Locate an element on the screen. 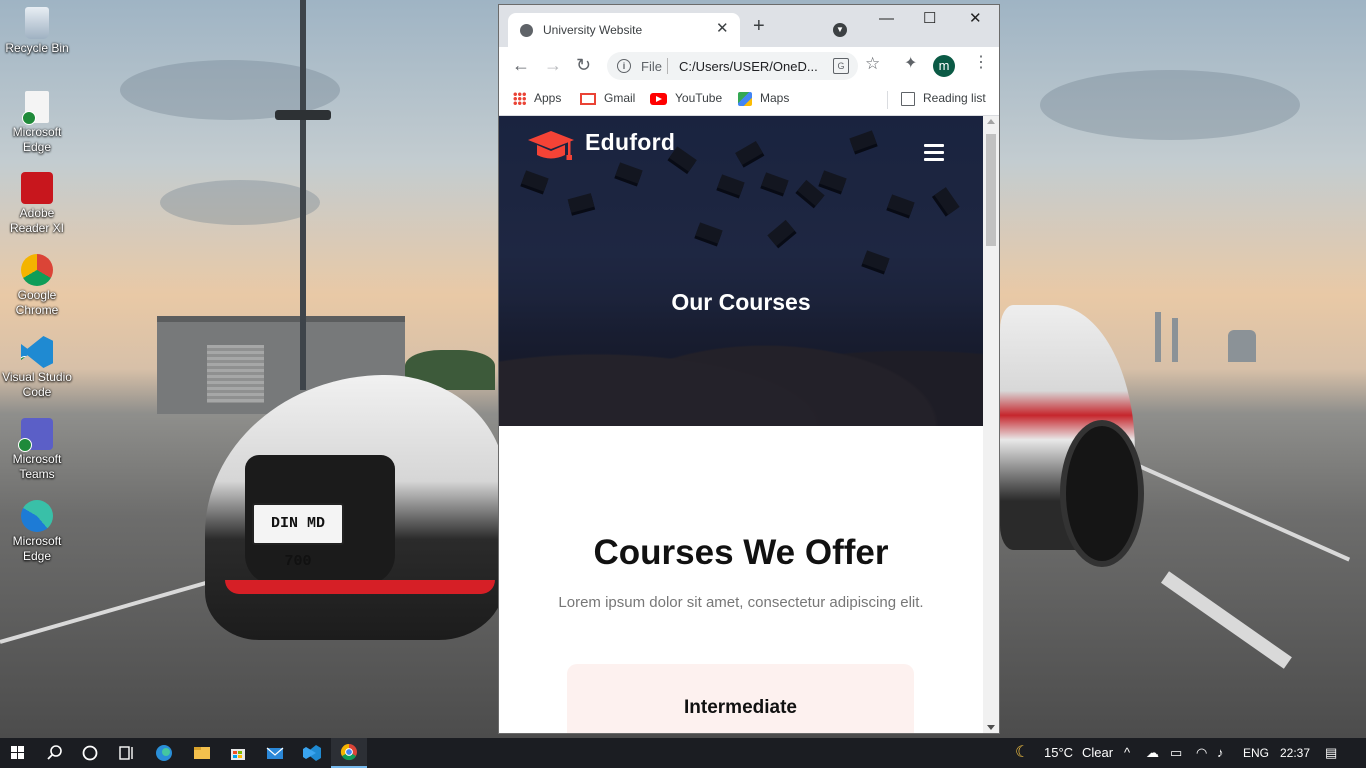 The height and width of the screenshot is (771, 1366). taskbar-vscode is located at coordinates (312, 753).